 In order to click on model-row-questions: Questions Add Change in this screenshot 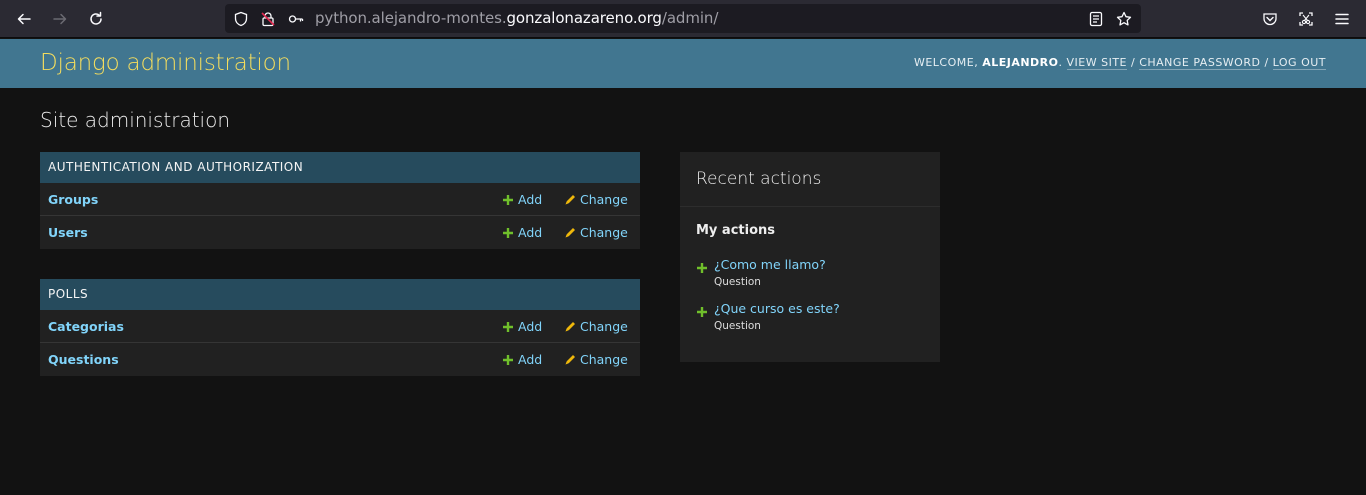, I will do `click(340, 359)`.